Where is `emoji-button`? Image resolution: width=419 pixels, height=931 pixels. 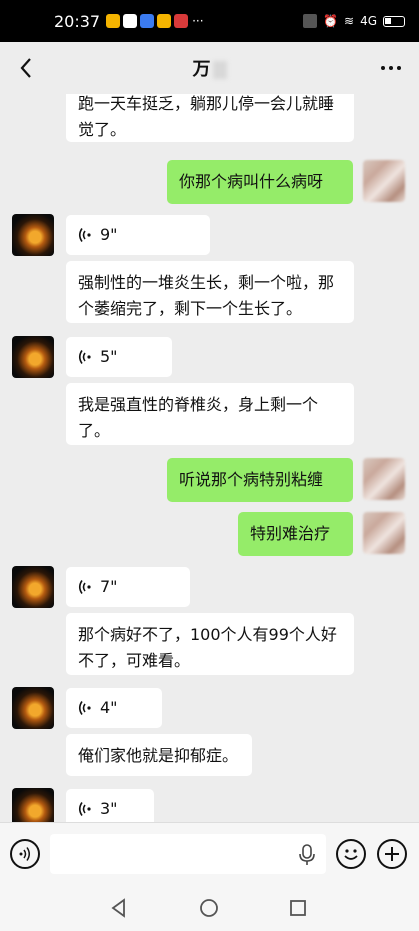
emoji-button is located at coordinates (351, 854).